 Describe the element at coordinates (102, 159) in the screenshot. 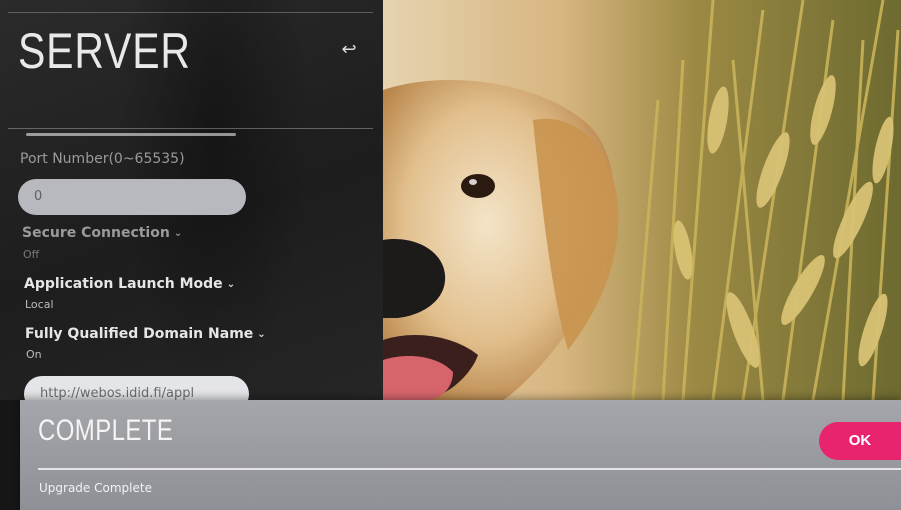

I see `port-number-label: Port Number(0~65535)` at that location.